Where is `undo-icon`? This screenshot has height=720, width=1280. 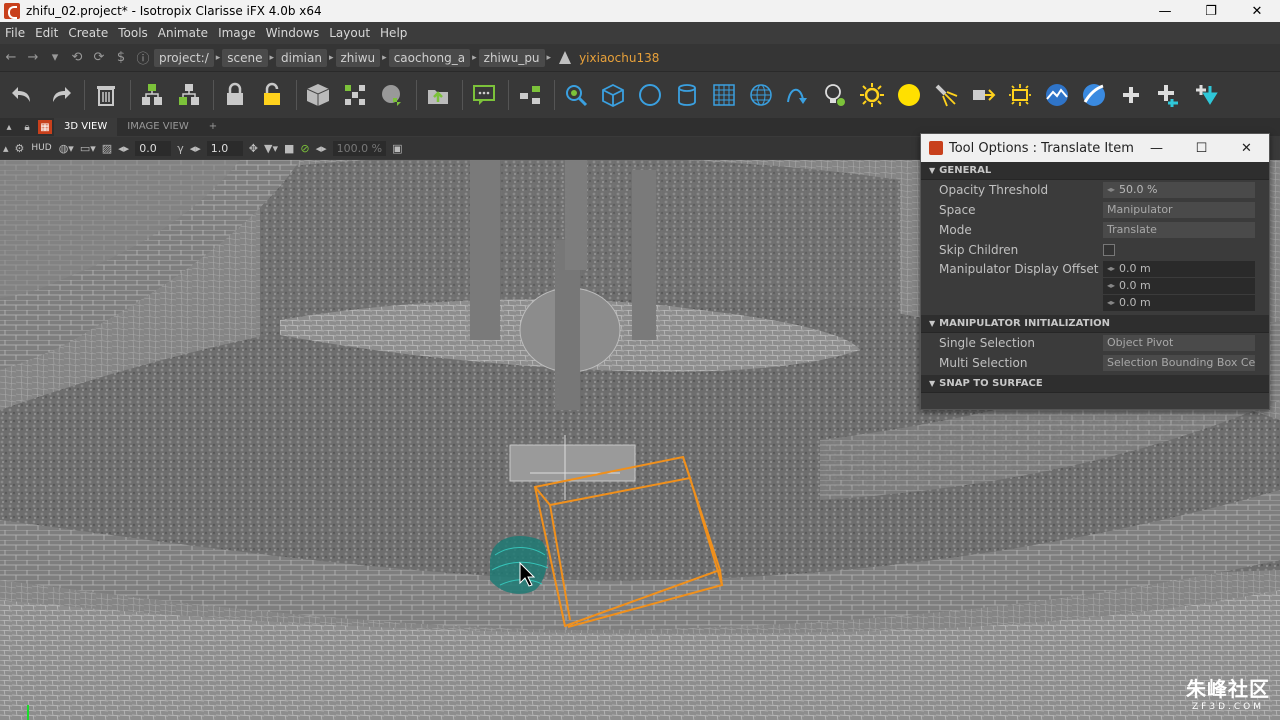 undo-icon is located at coordinates (23, 95).